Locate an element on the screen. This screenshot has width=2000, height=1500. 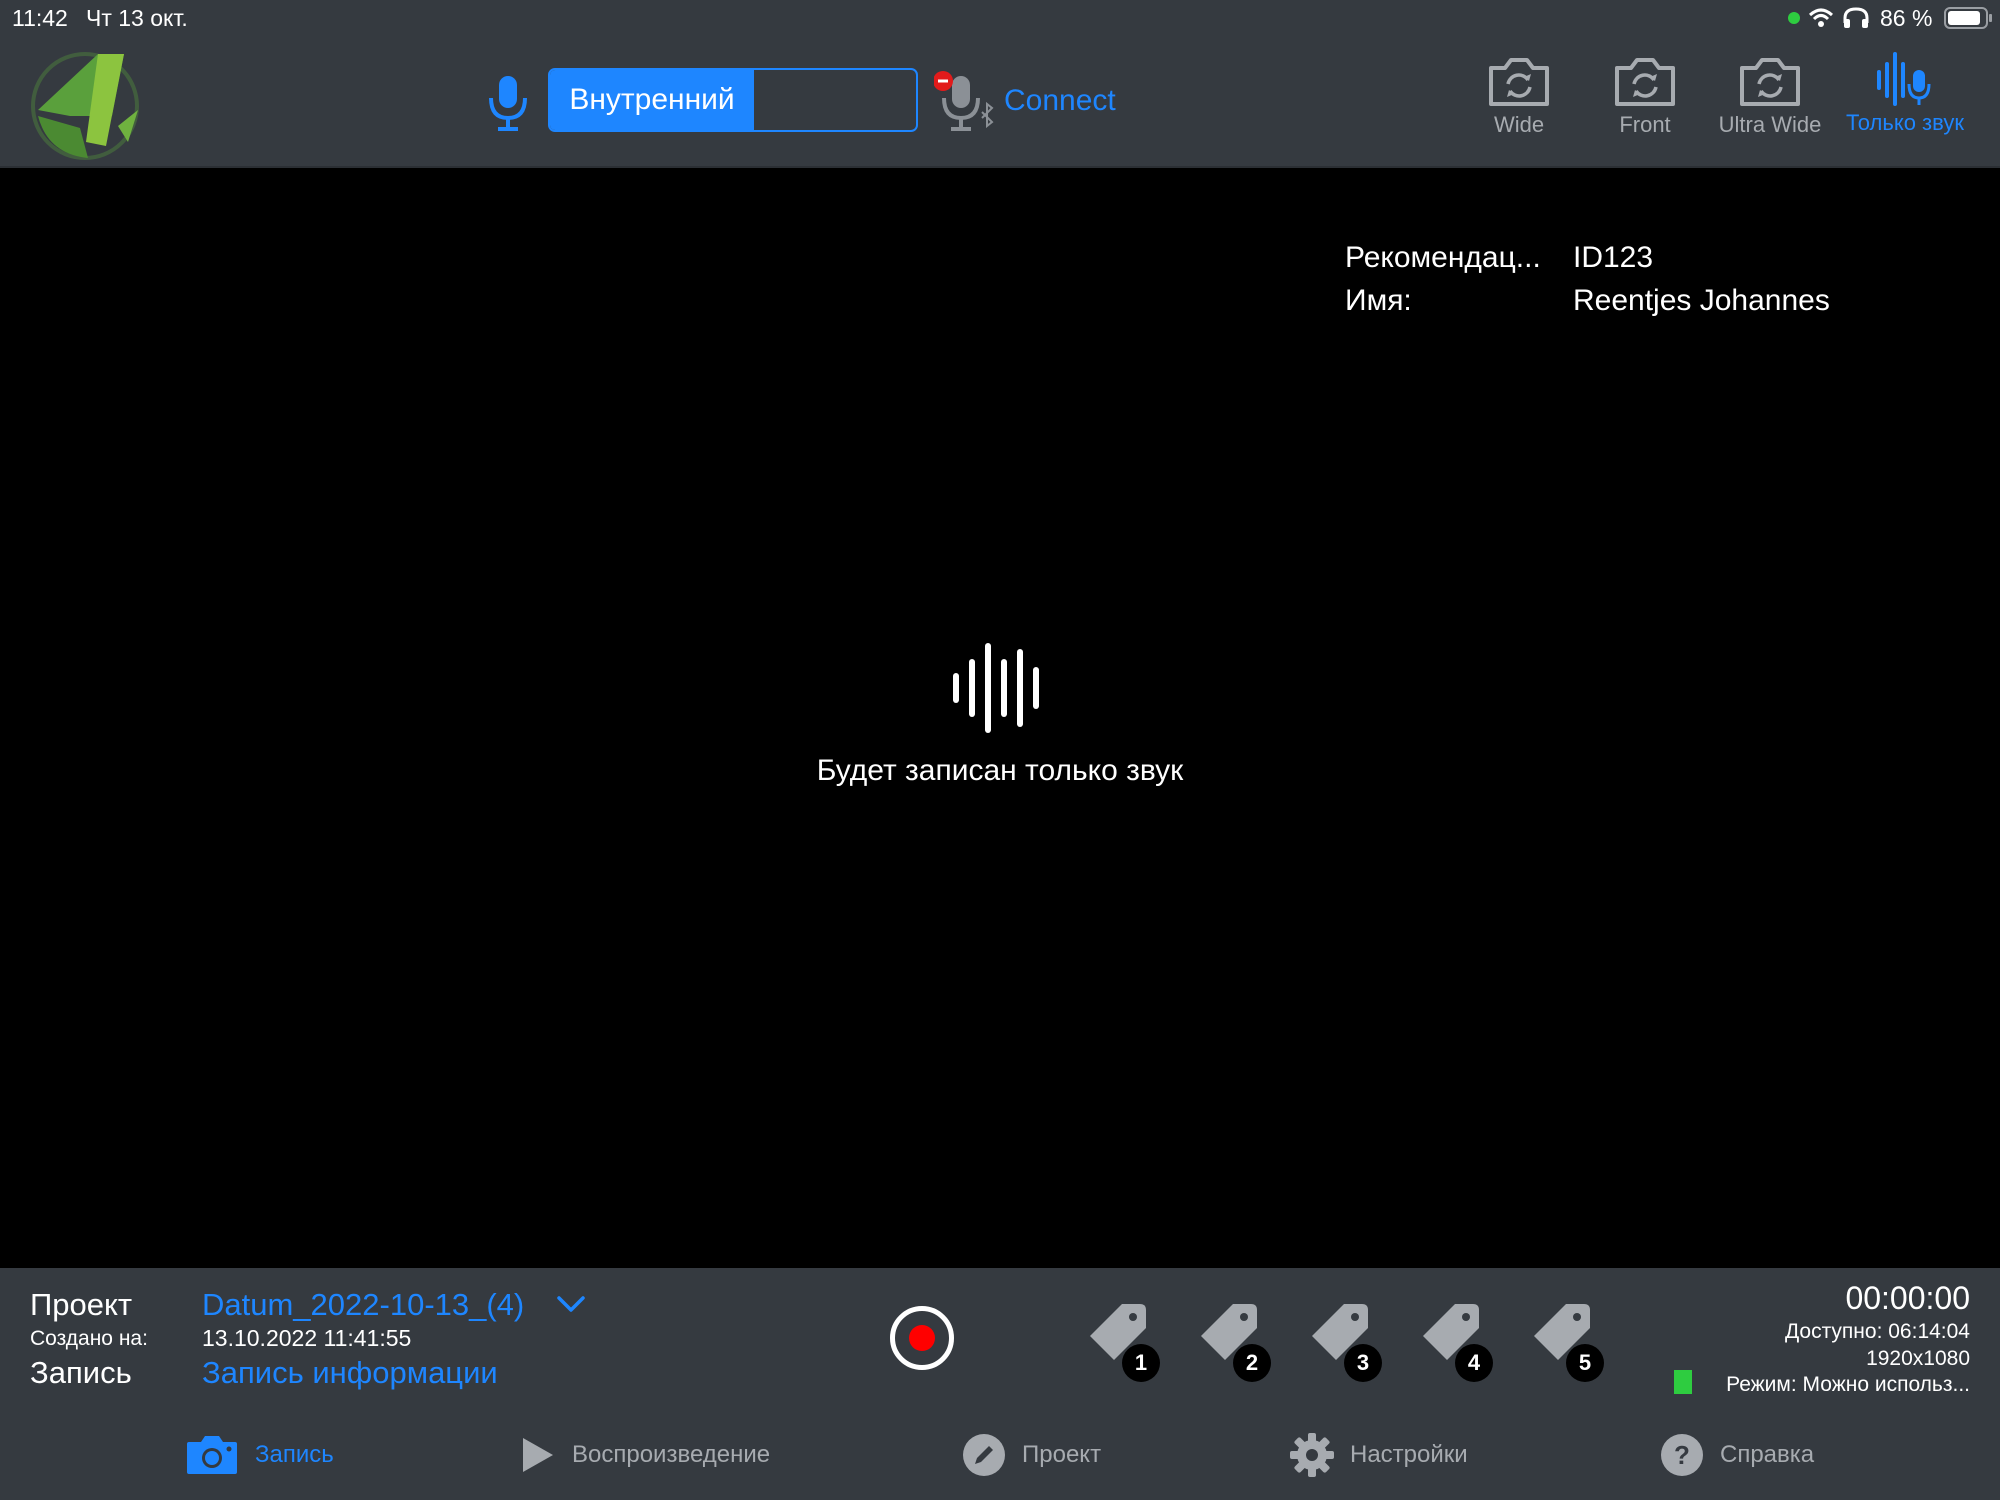
mic-source-internal-segment: Внутренний is located at coordinates (652, 100).